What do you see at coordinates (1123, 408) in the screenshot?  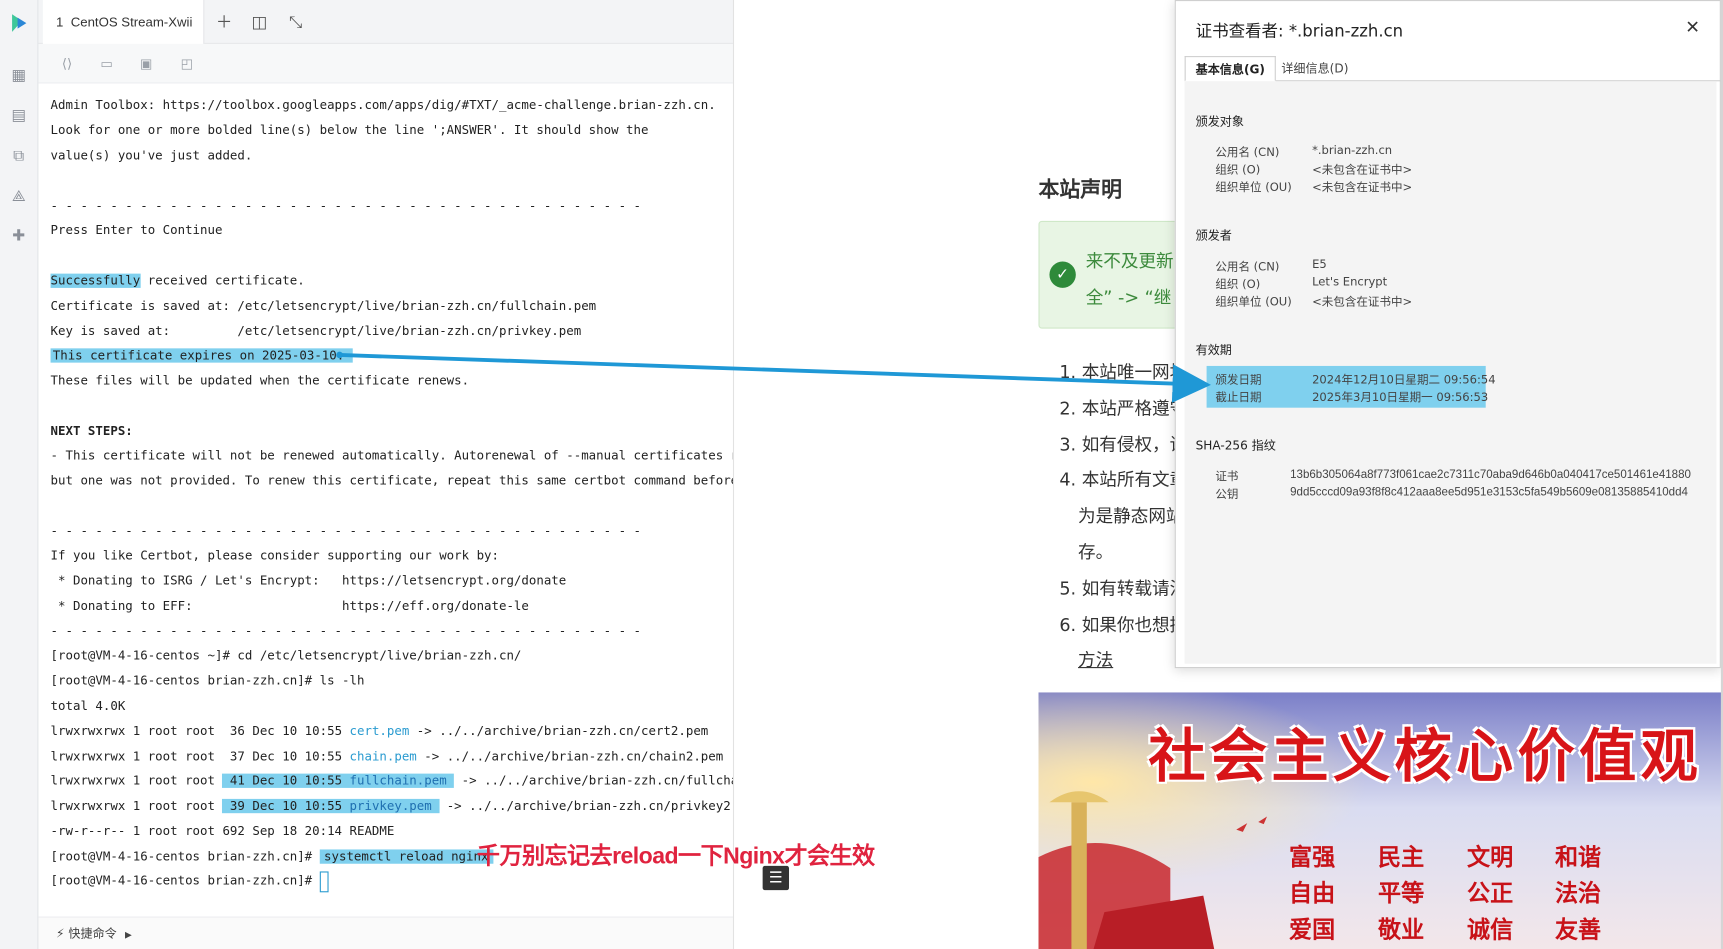 I see `list-item: 2. 本站严格遵守` at bounding box center [1123, 408].